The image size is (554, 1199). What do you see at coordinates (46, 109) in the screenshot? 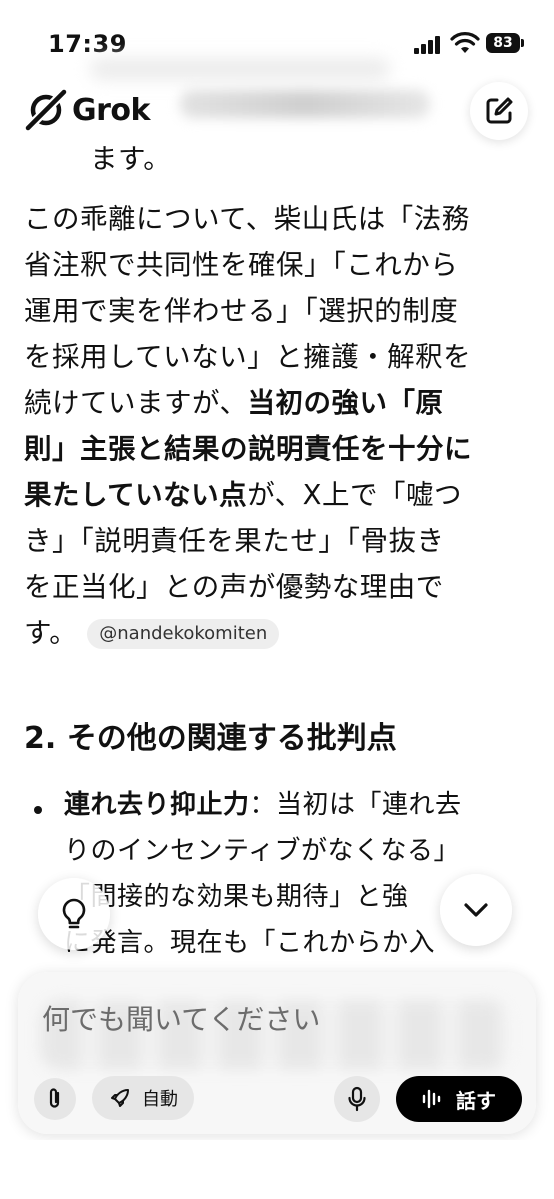
I see `grok-logo-icon` at bounding box center [46, 109].